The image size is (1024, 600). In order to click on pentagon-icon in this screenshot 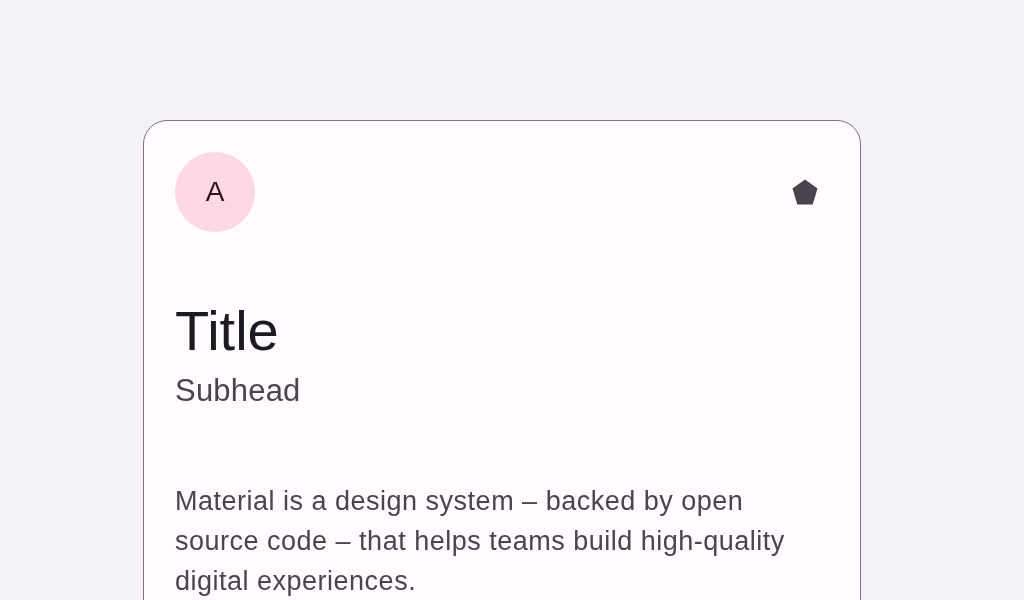, I will do `click(805, 192)`.